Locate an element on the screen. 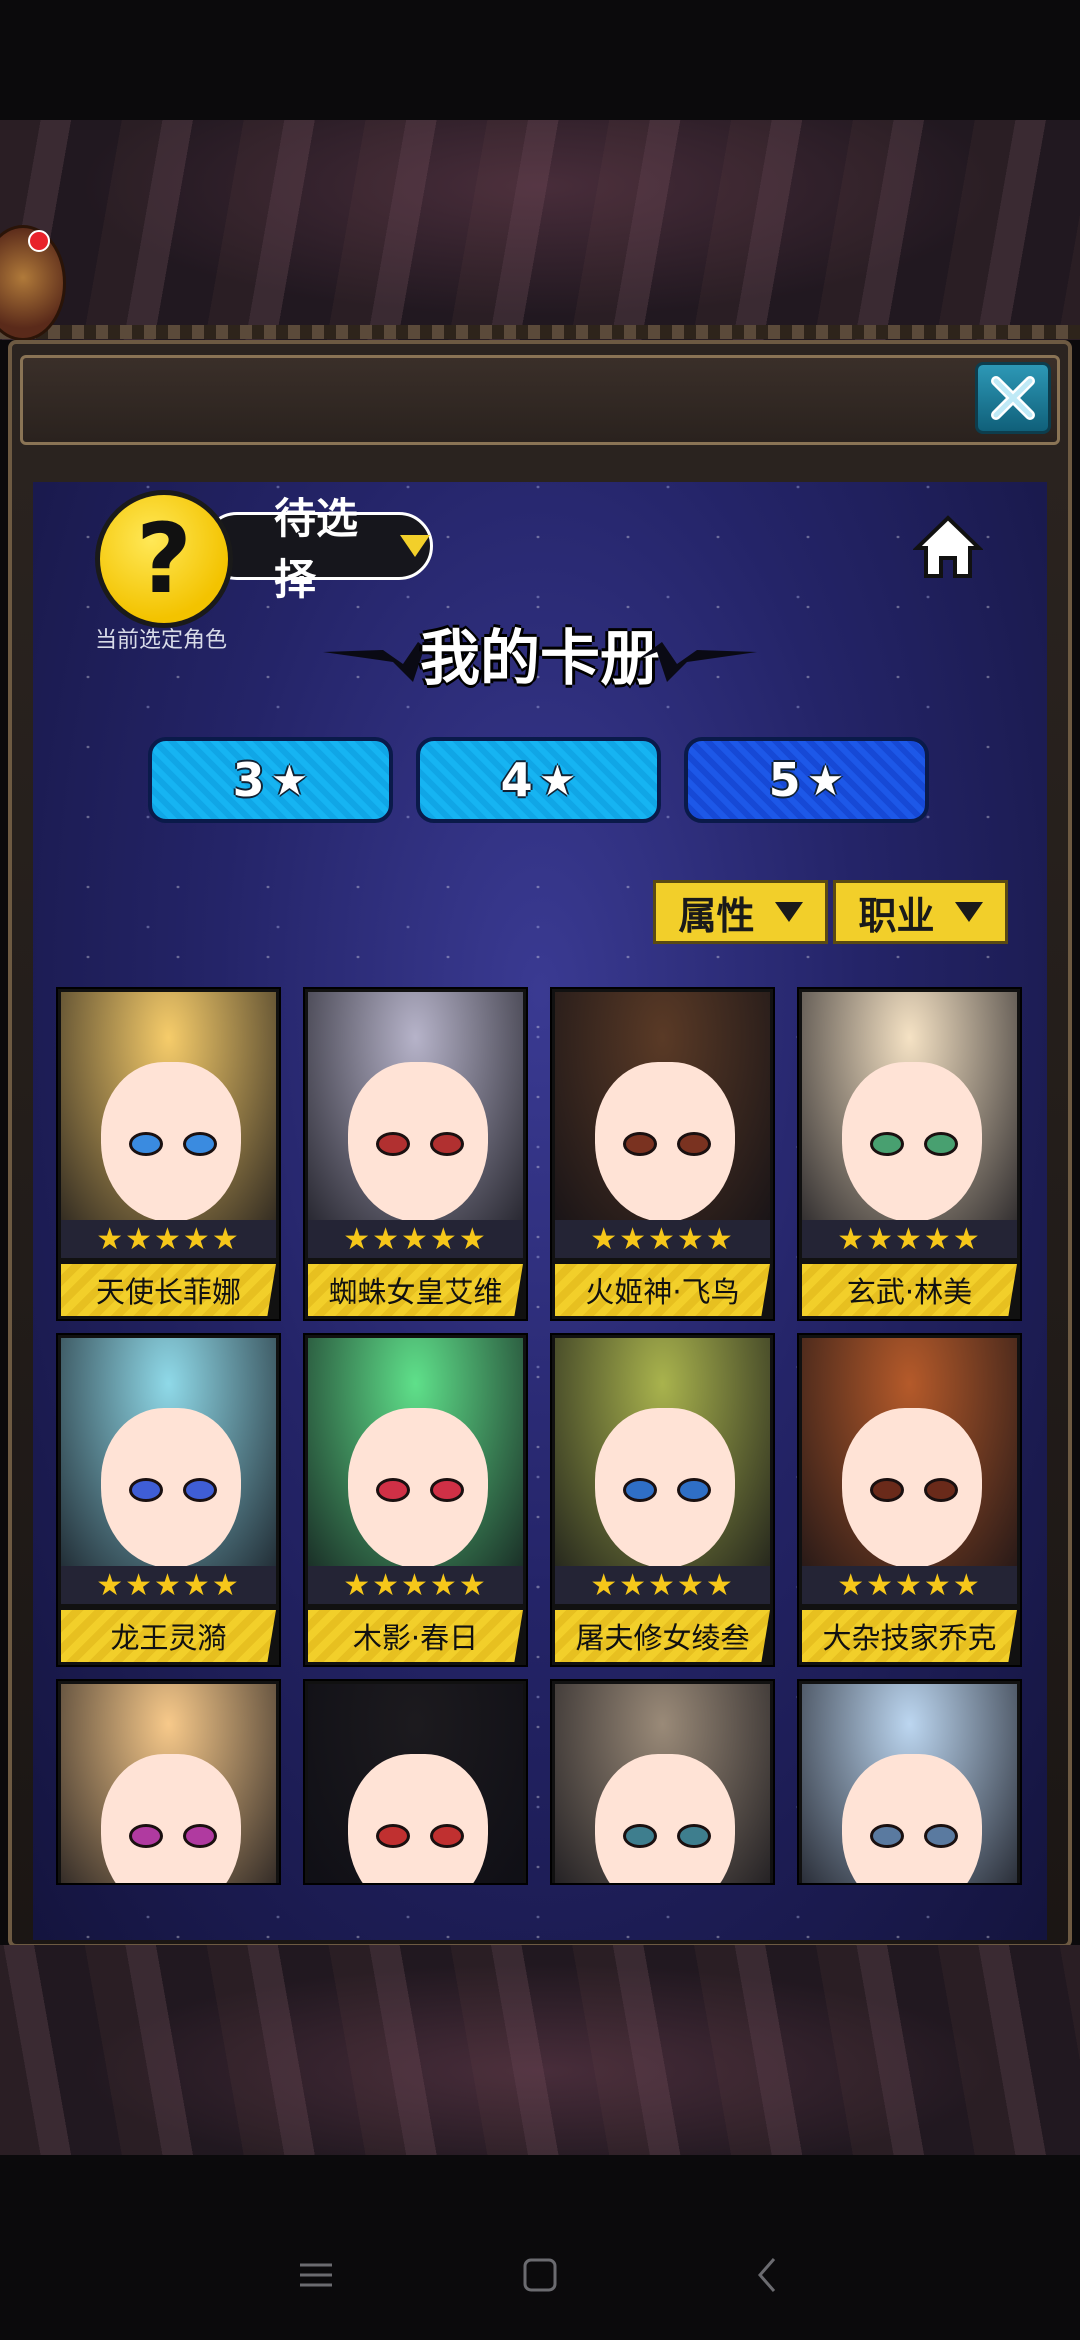 This screenshot has height=2340, width=1080. right-wing-ornament is located at coordinates (697, 662).